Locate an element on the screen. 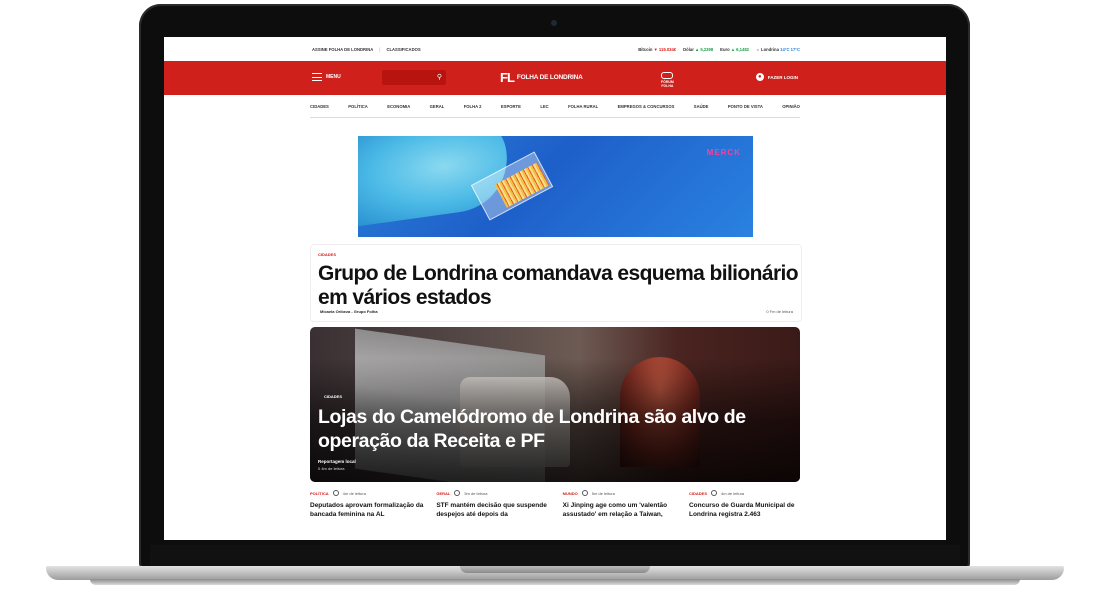  hero-read-time: 0 4m de leitura is located at coordinates (331, 468).